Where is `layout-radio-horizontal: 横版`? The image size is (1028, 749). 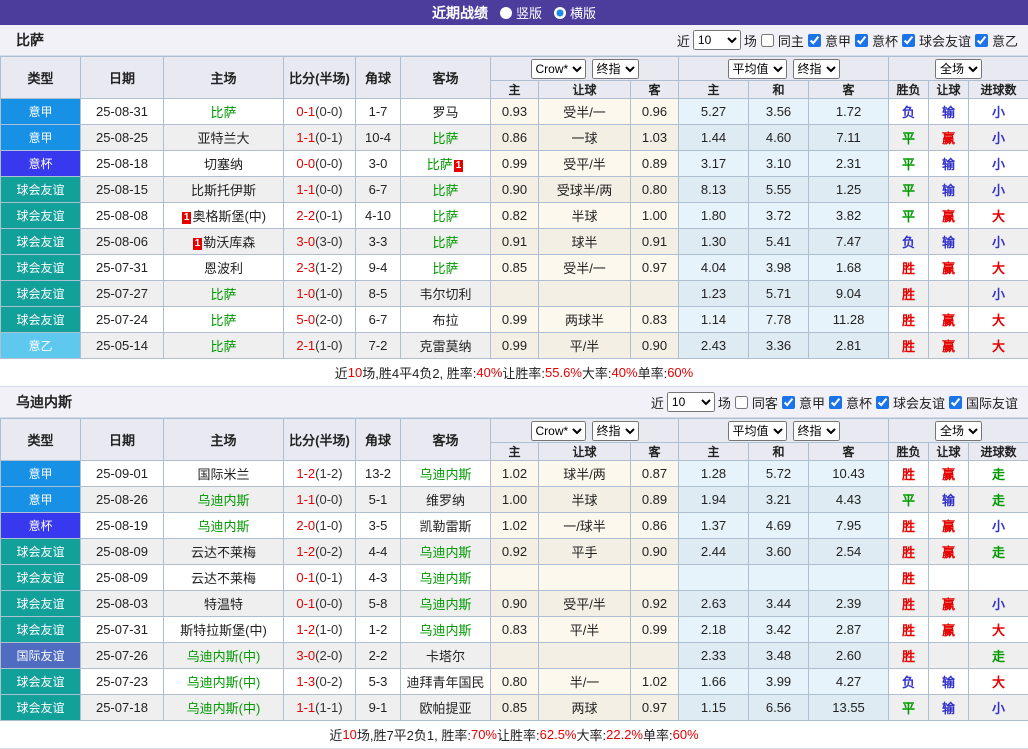
layout-radio-horizontal: 横版 is located at coordinates (575, 12).